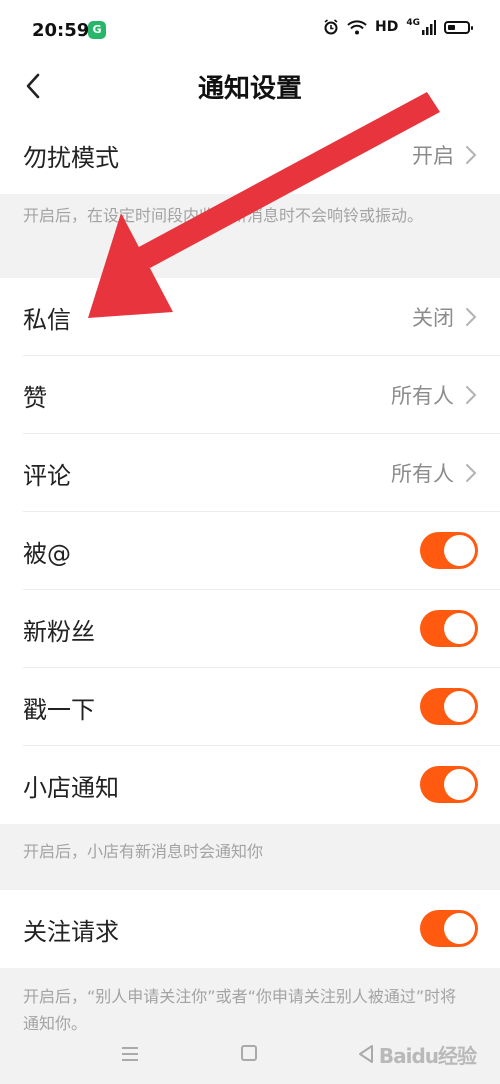 The width and height of the screenshot is (500, 1084). Describe the element at coordinates (422, 474) in the screenshot. I see `comments-value: 所有人` at that location.